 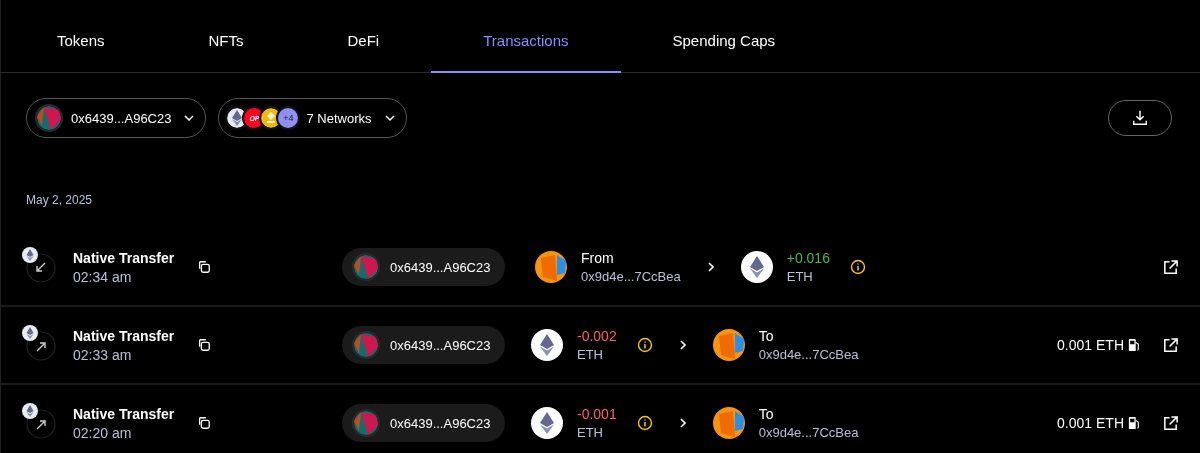 What do you see at coordinates (363, 36) in the screenshot?
I see `tab: DeFi` at bounding box center [363, 36].